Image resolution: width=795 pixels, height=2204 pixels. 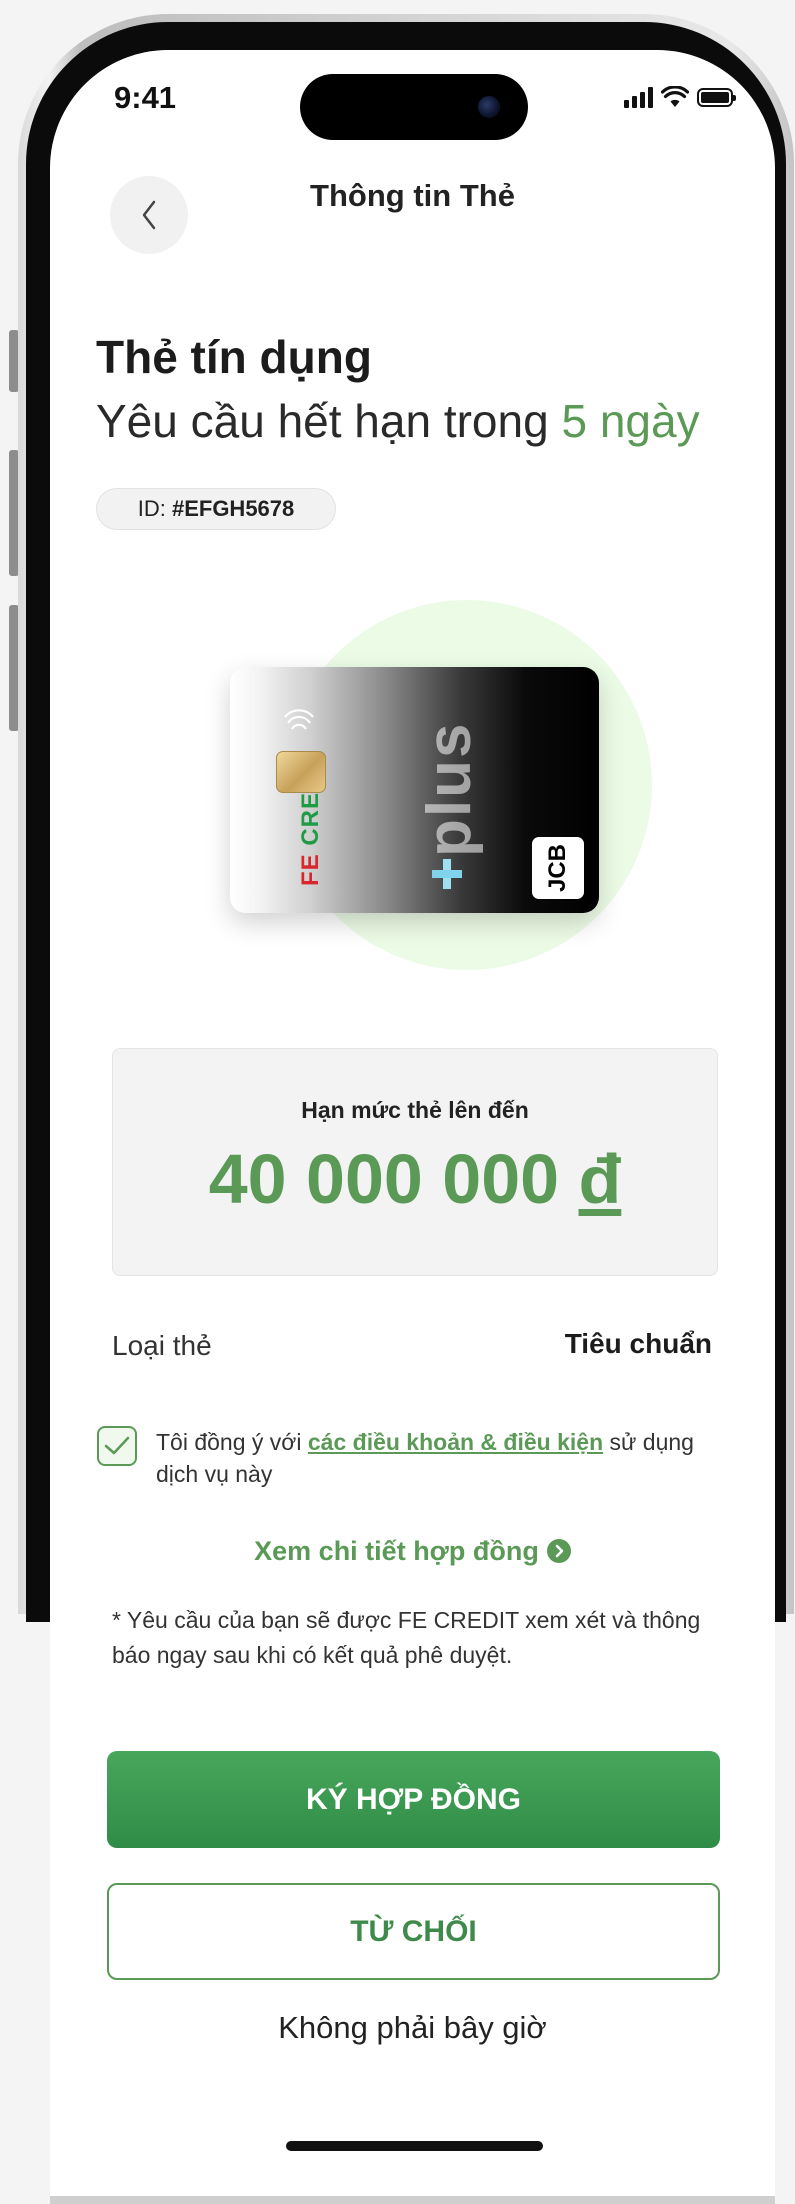 I want to click on fe-credit-logo: FE CREDIT, so click(x=310, y=818).